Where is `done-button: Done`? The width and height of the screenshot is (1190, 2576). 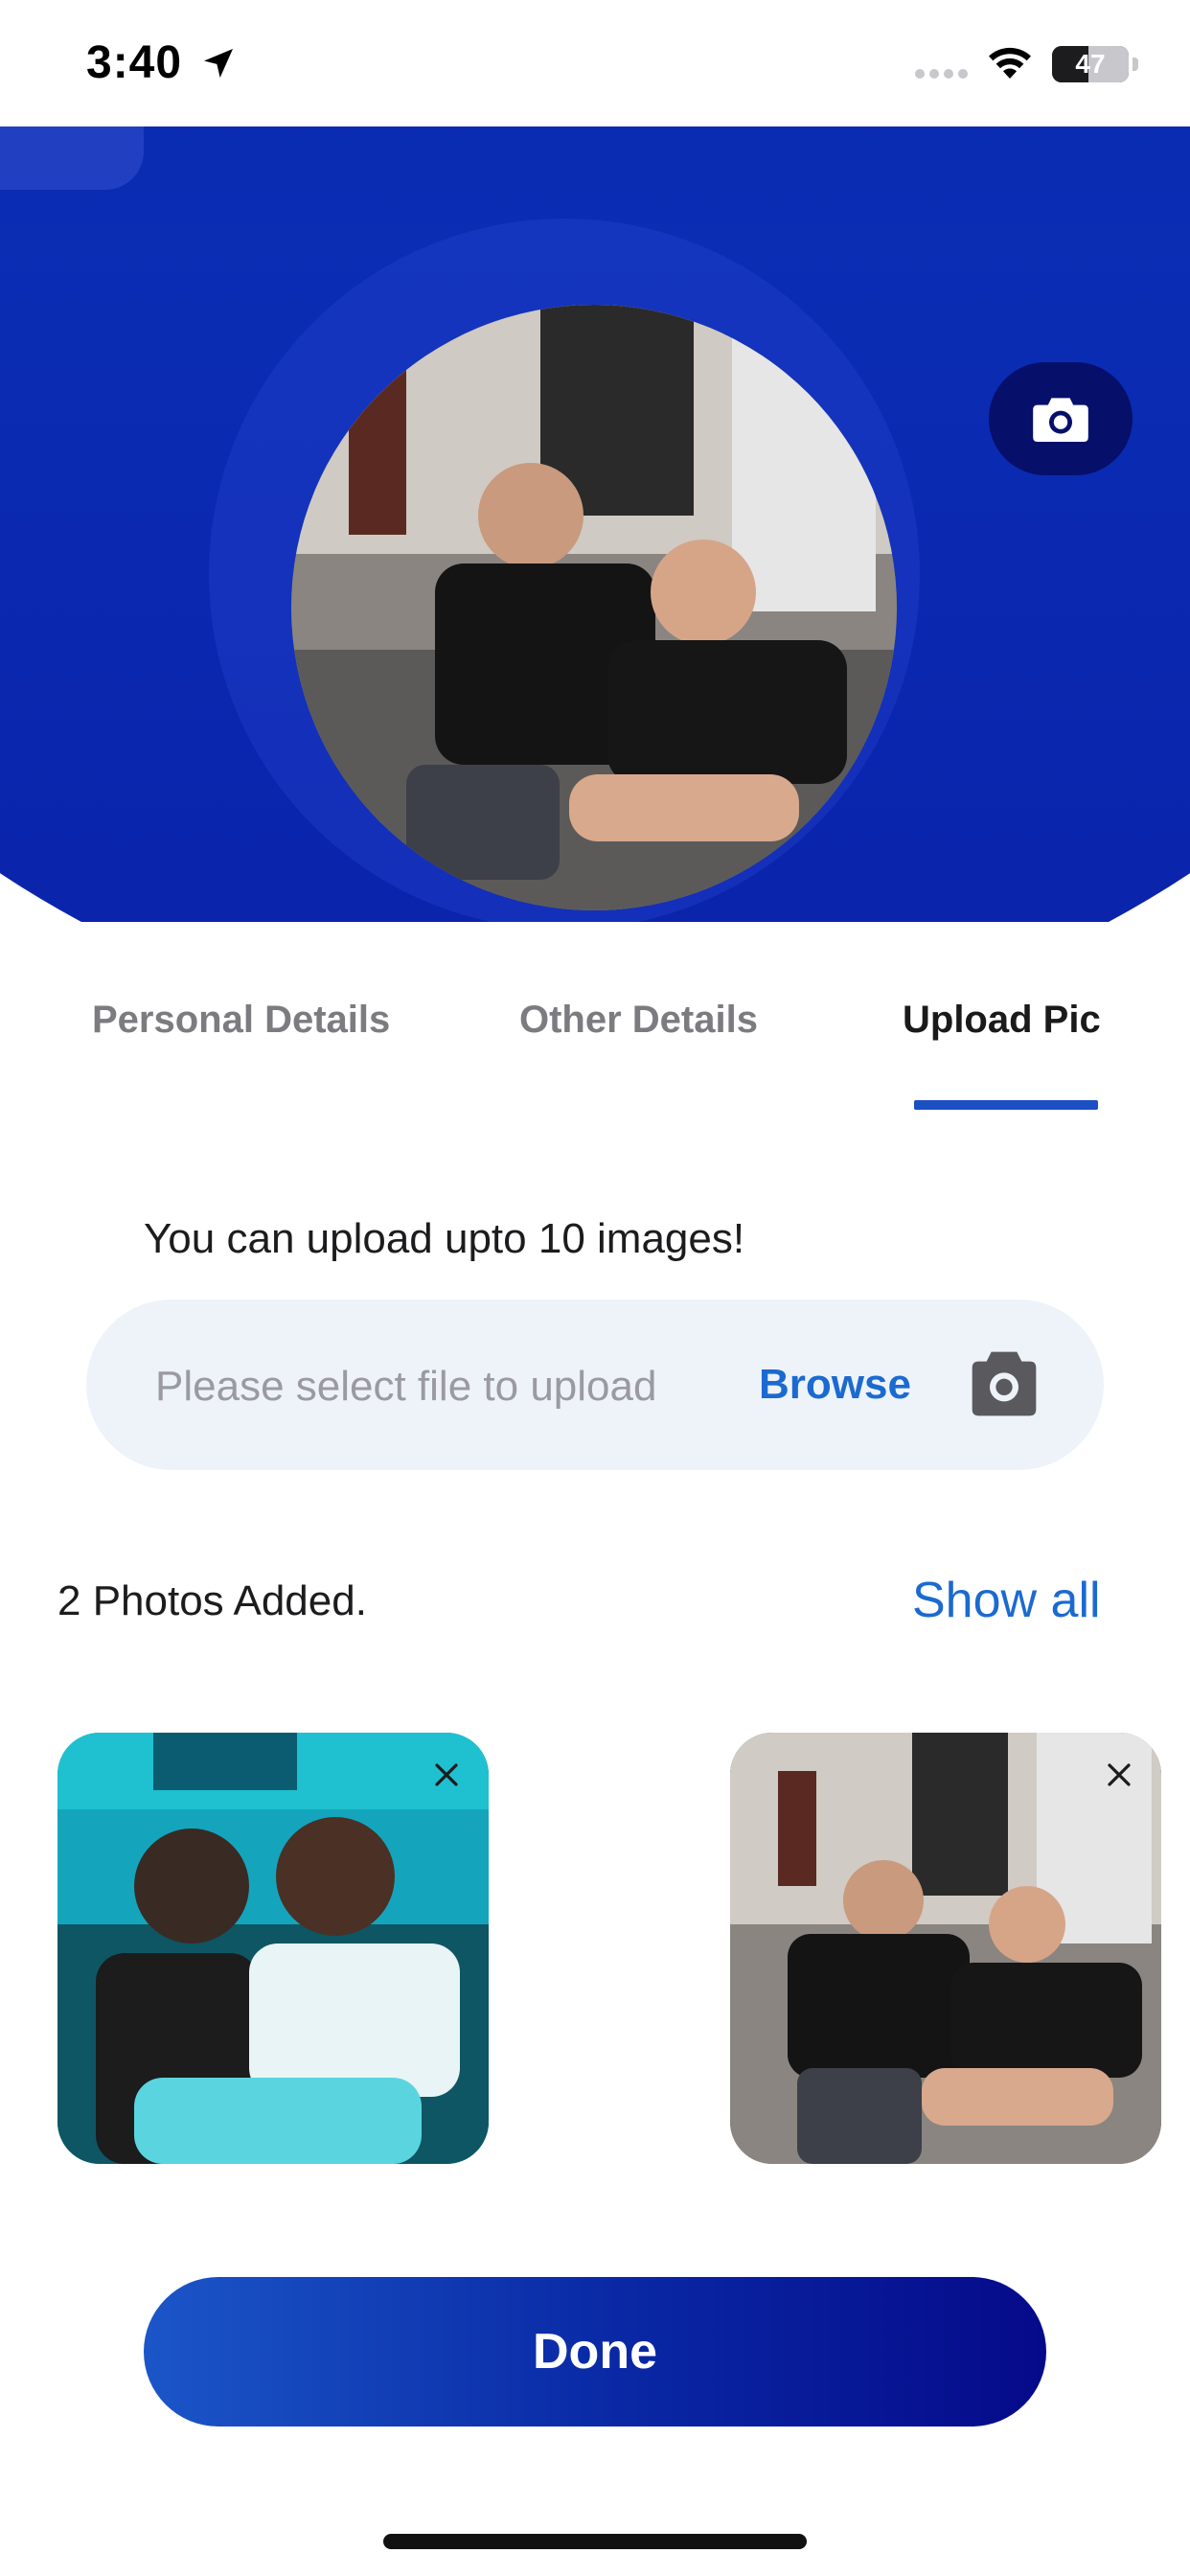 done-button: Done is located at coordinates (595, 2351).